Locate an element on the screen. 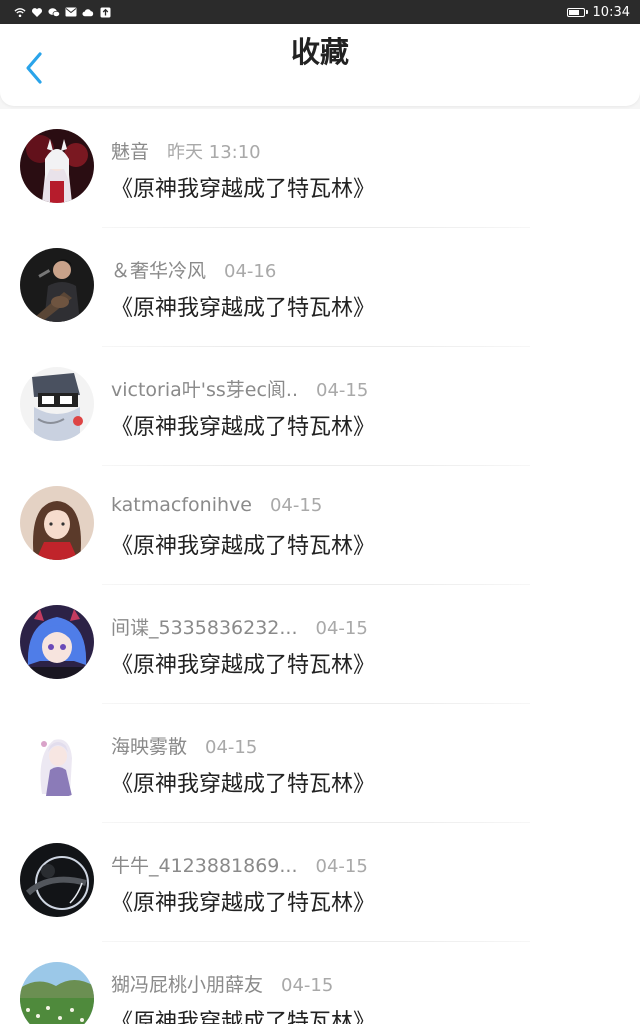  status-icons is located at coordinates (62, 12).